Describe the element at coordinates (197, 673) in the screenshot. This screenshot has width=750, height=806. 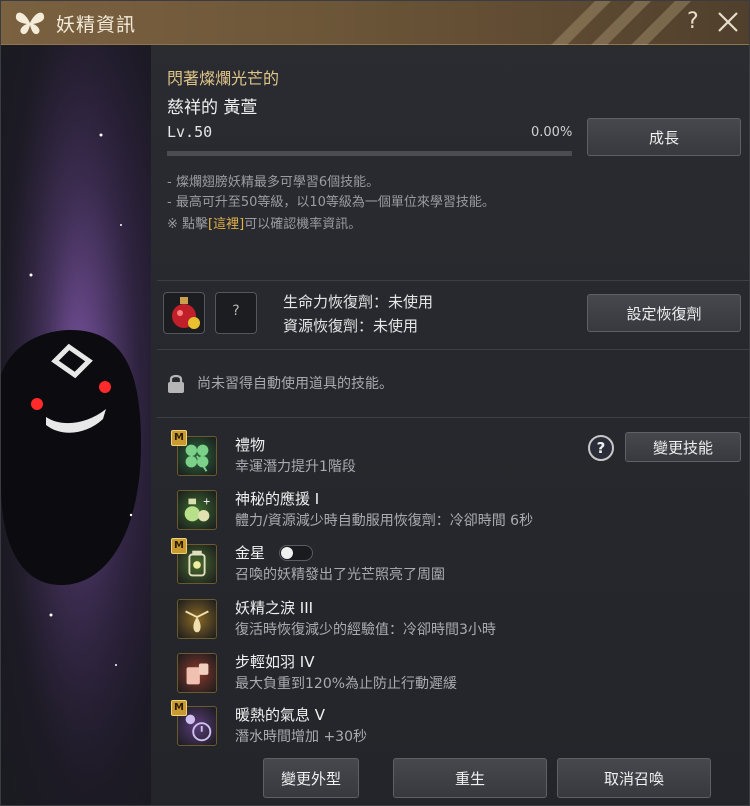
I see `weight-icon` at that location.